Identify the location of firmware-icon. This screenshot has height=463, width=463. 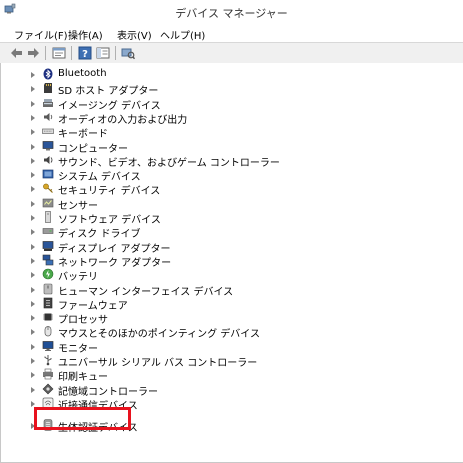
(48, 303).